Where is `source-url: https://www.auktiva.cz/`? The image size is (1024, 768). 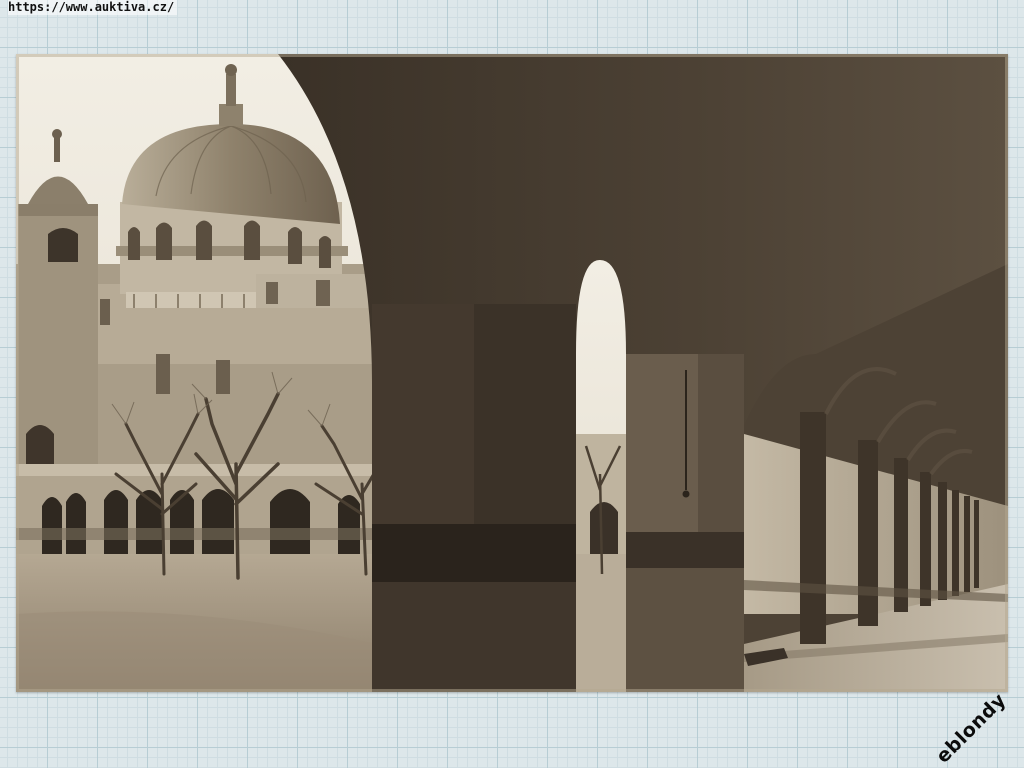 source-url: https://www.auktiva.cz/ is located at coordinates (93, 7).